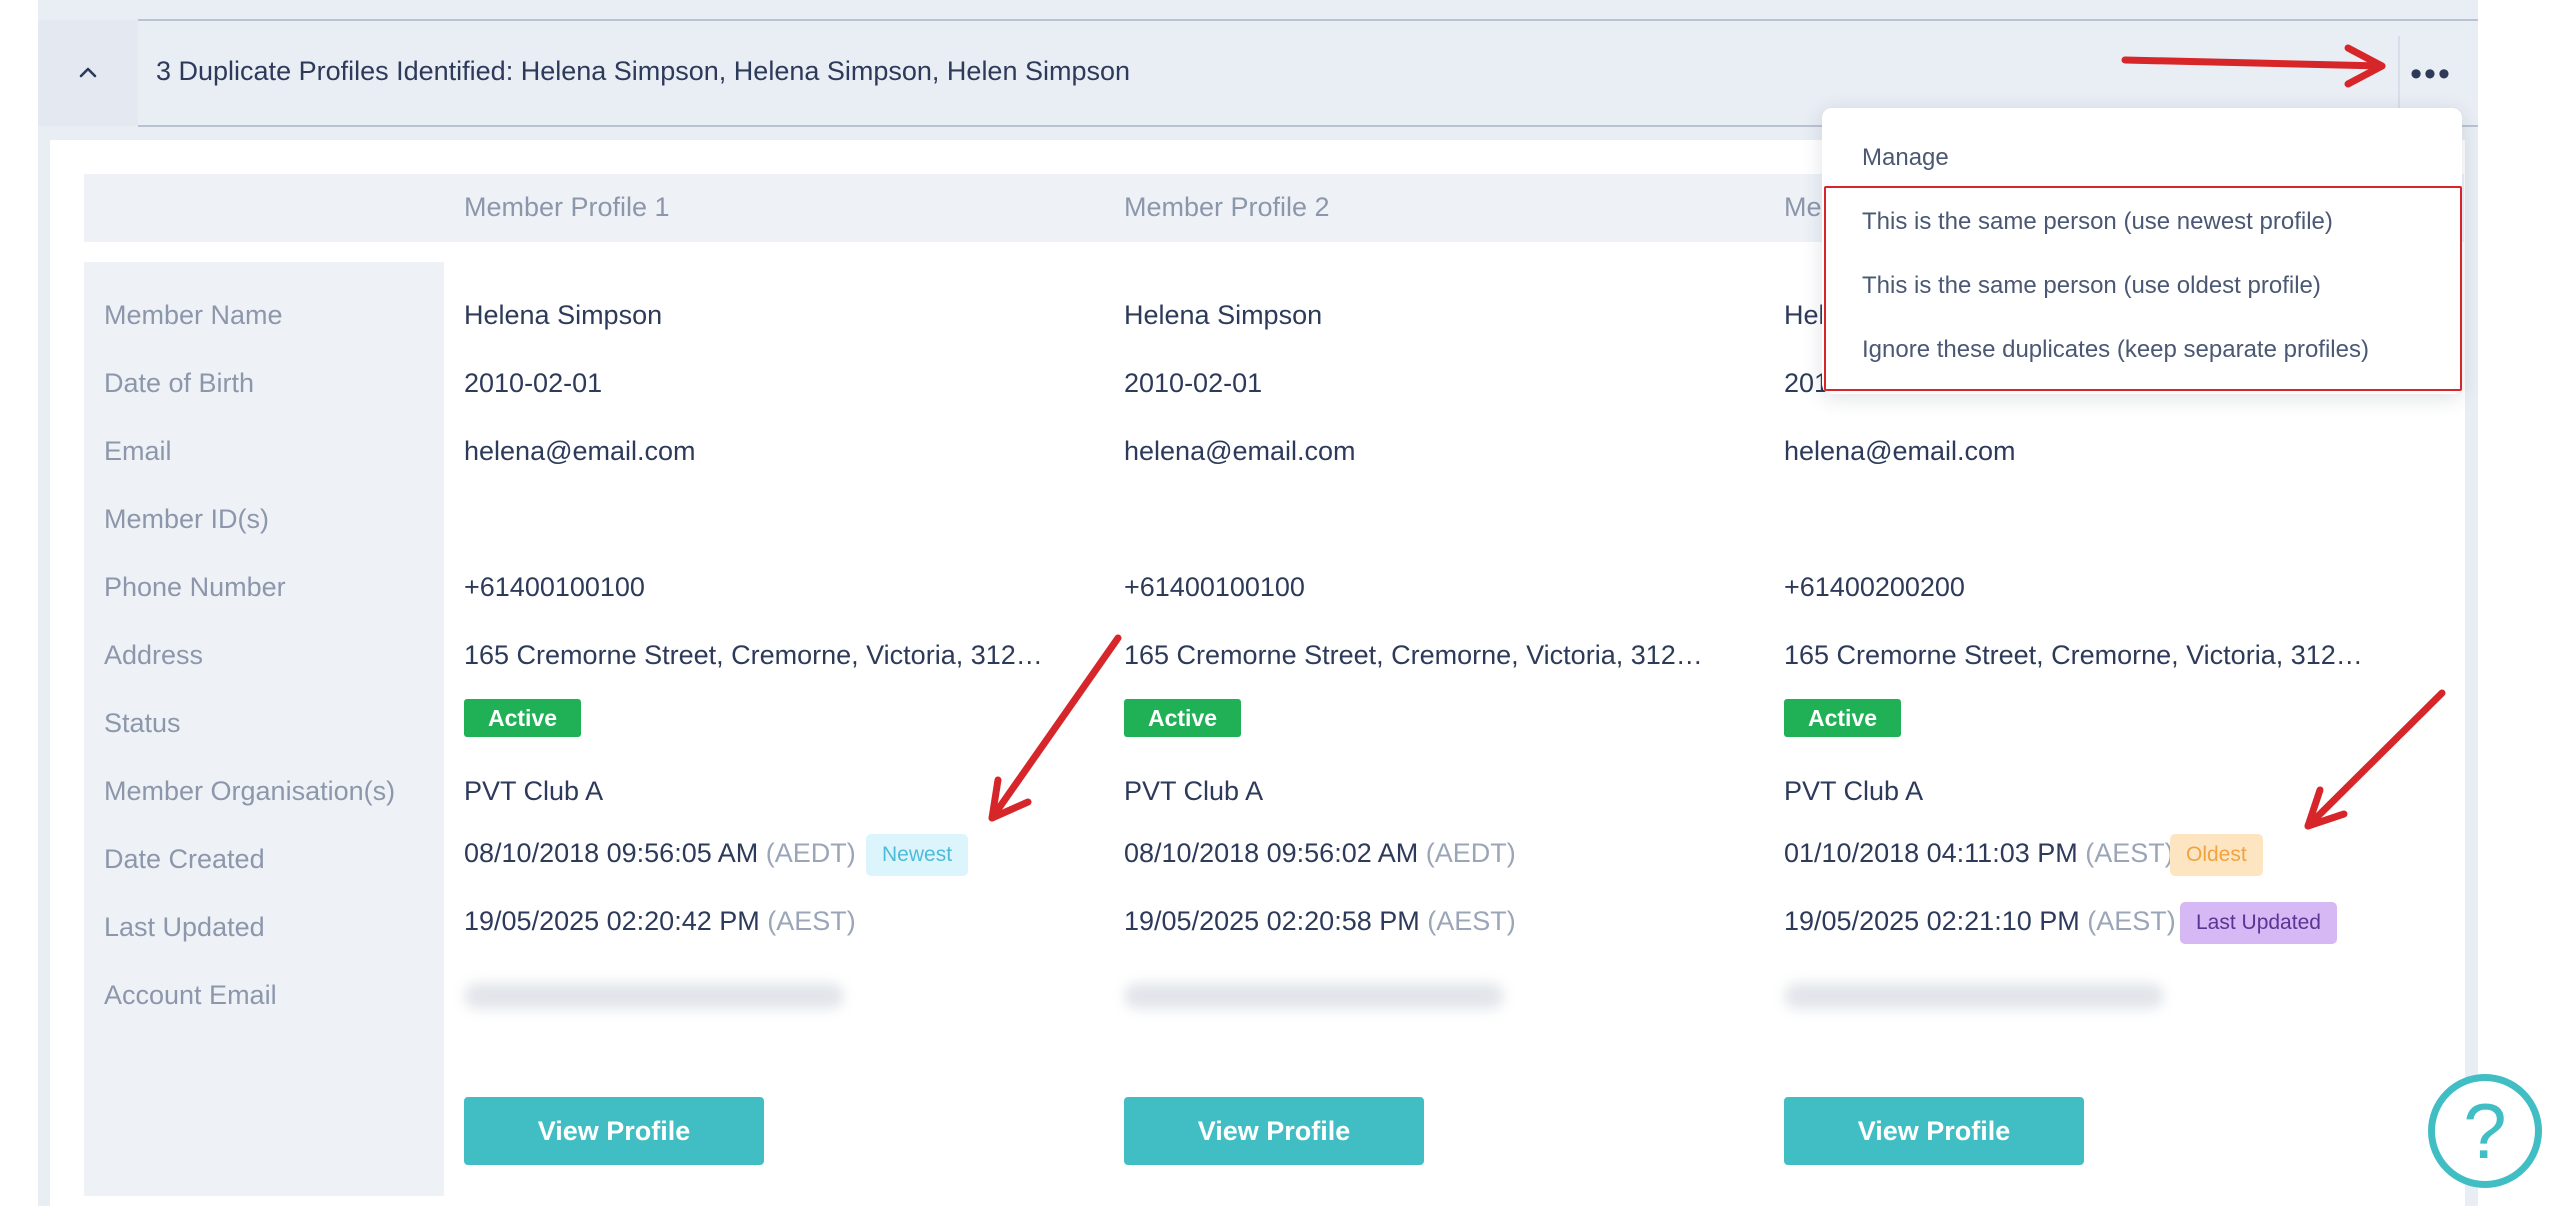 Image resolution: width=2565 pixels, height=1206 pixels. Describe the element at coordinates (1471, 921) in the screenshot. I see `profile-2-updated-timezone: (AEST)` at that location.